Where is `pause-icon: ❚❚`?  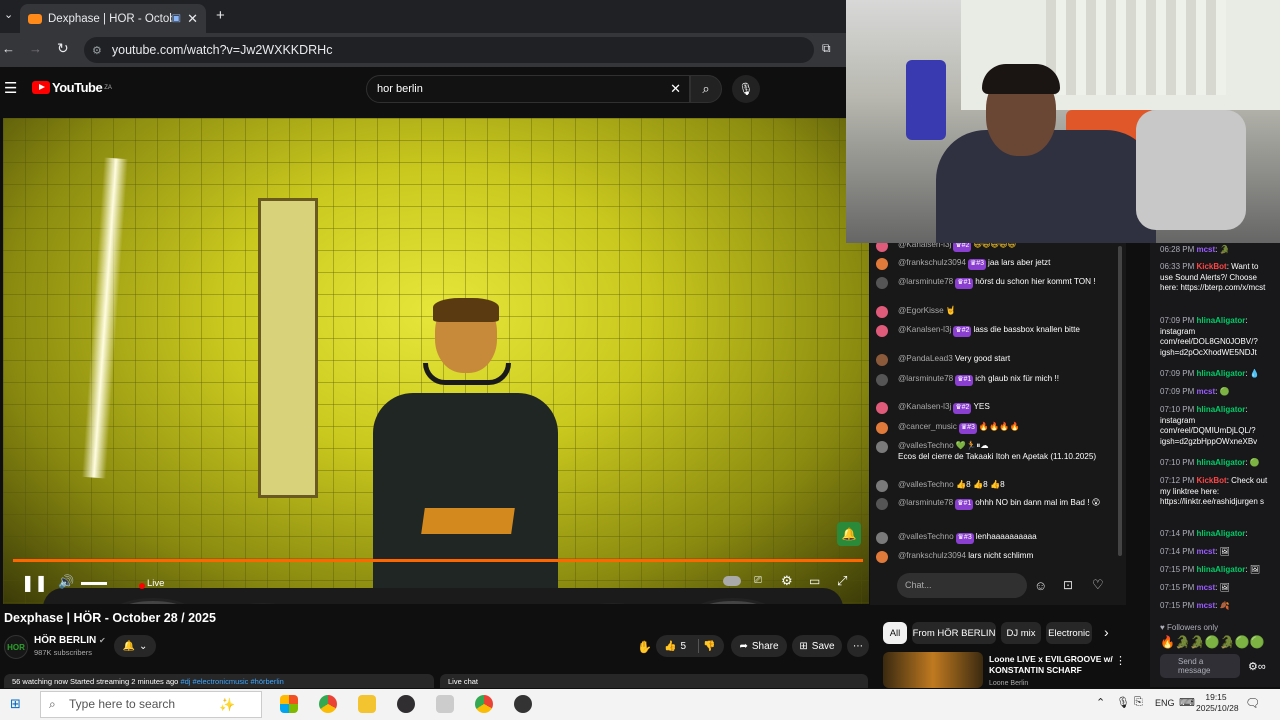 pause-icon: ❚❚ is located at coordinates (34, 583).